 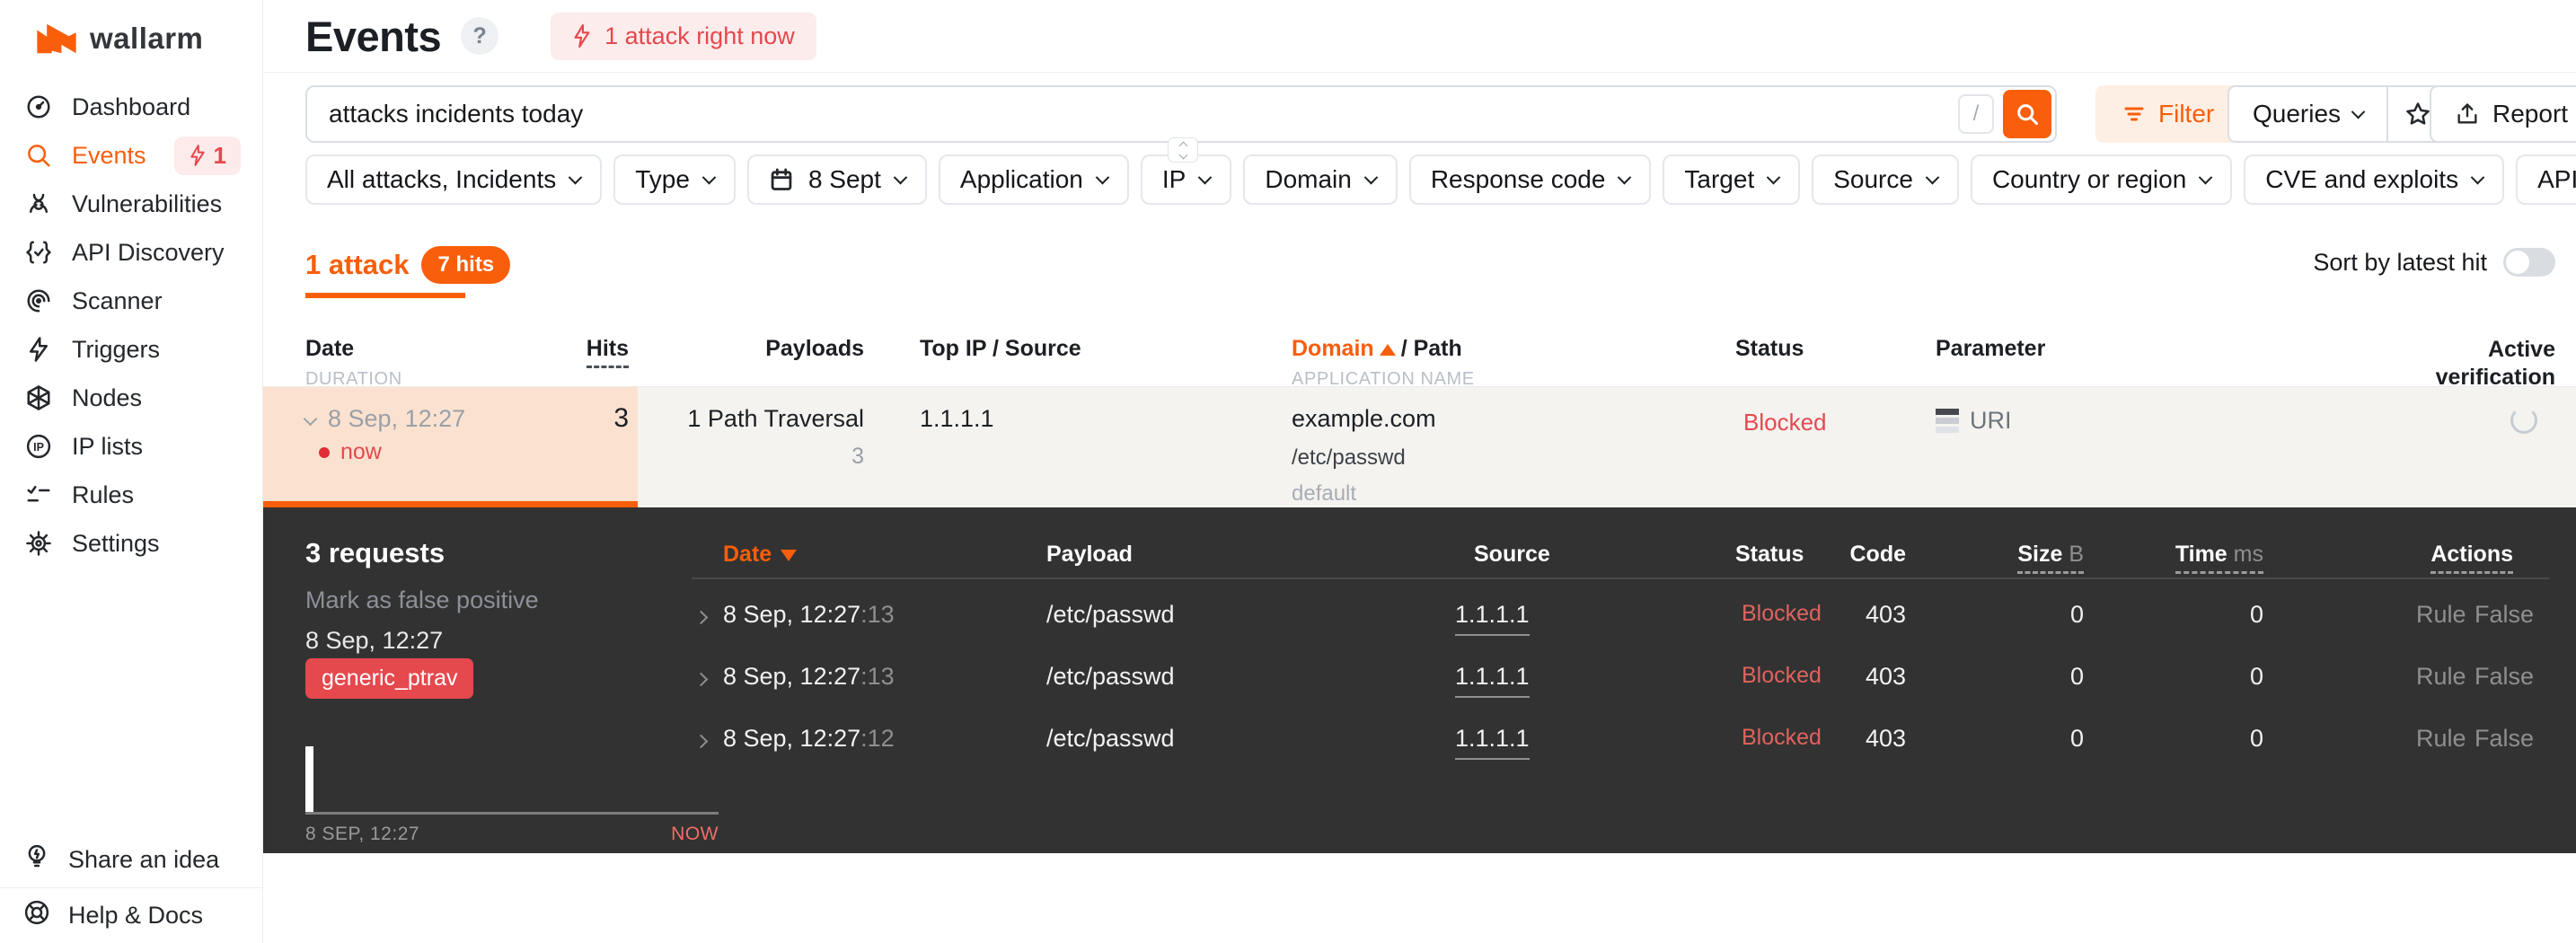 I want to click on search-expand-handle, so click(x=1183, y=150).